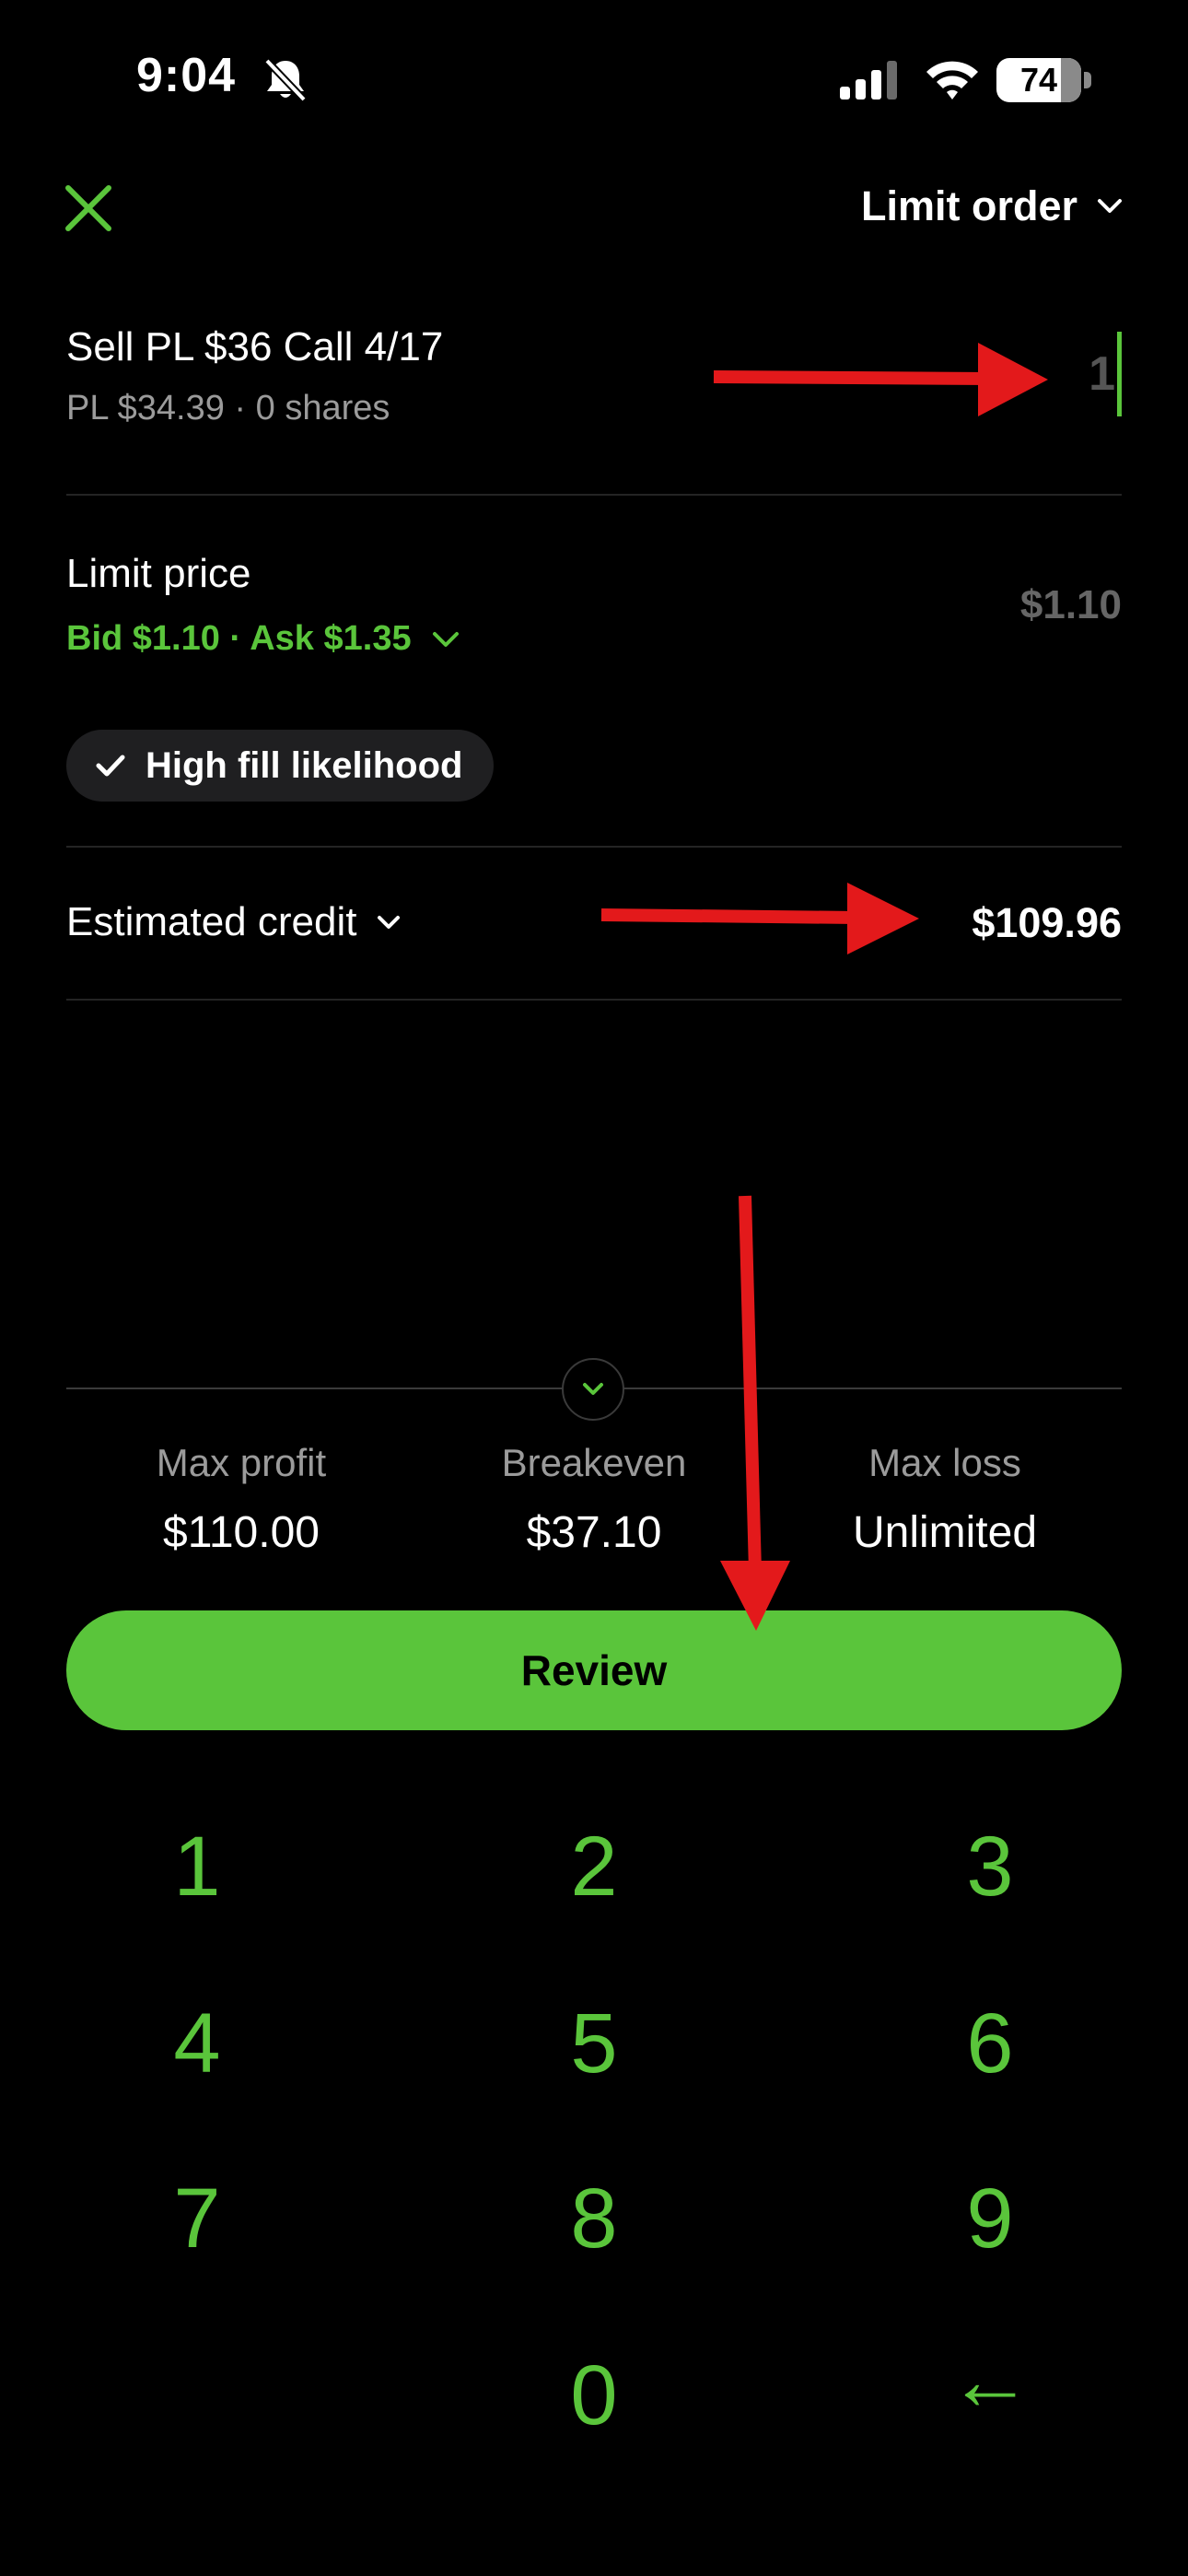  I want to click on limit-price-label: Limit price, so click(158, 573).